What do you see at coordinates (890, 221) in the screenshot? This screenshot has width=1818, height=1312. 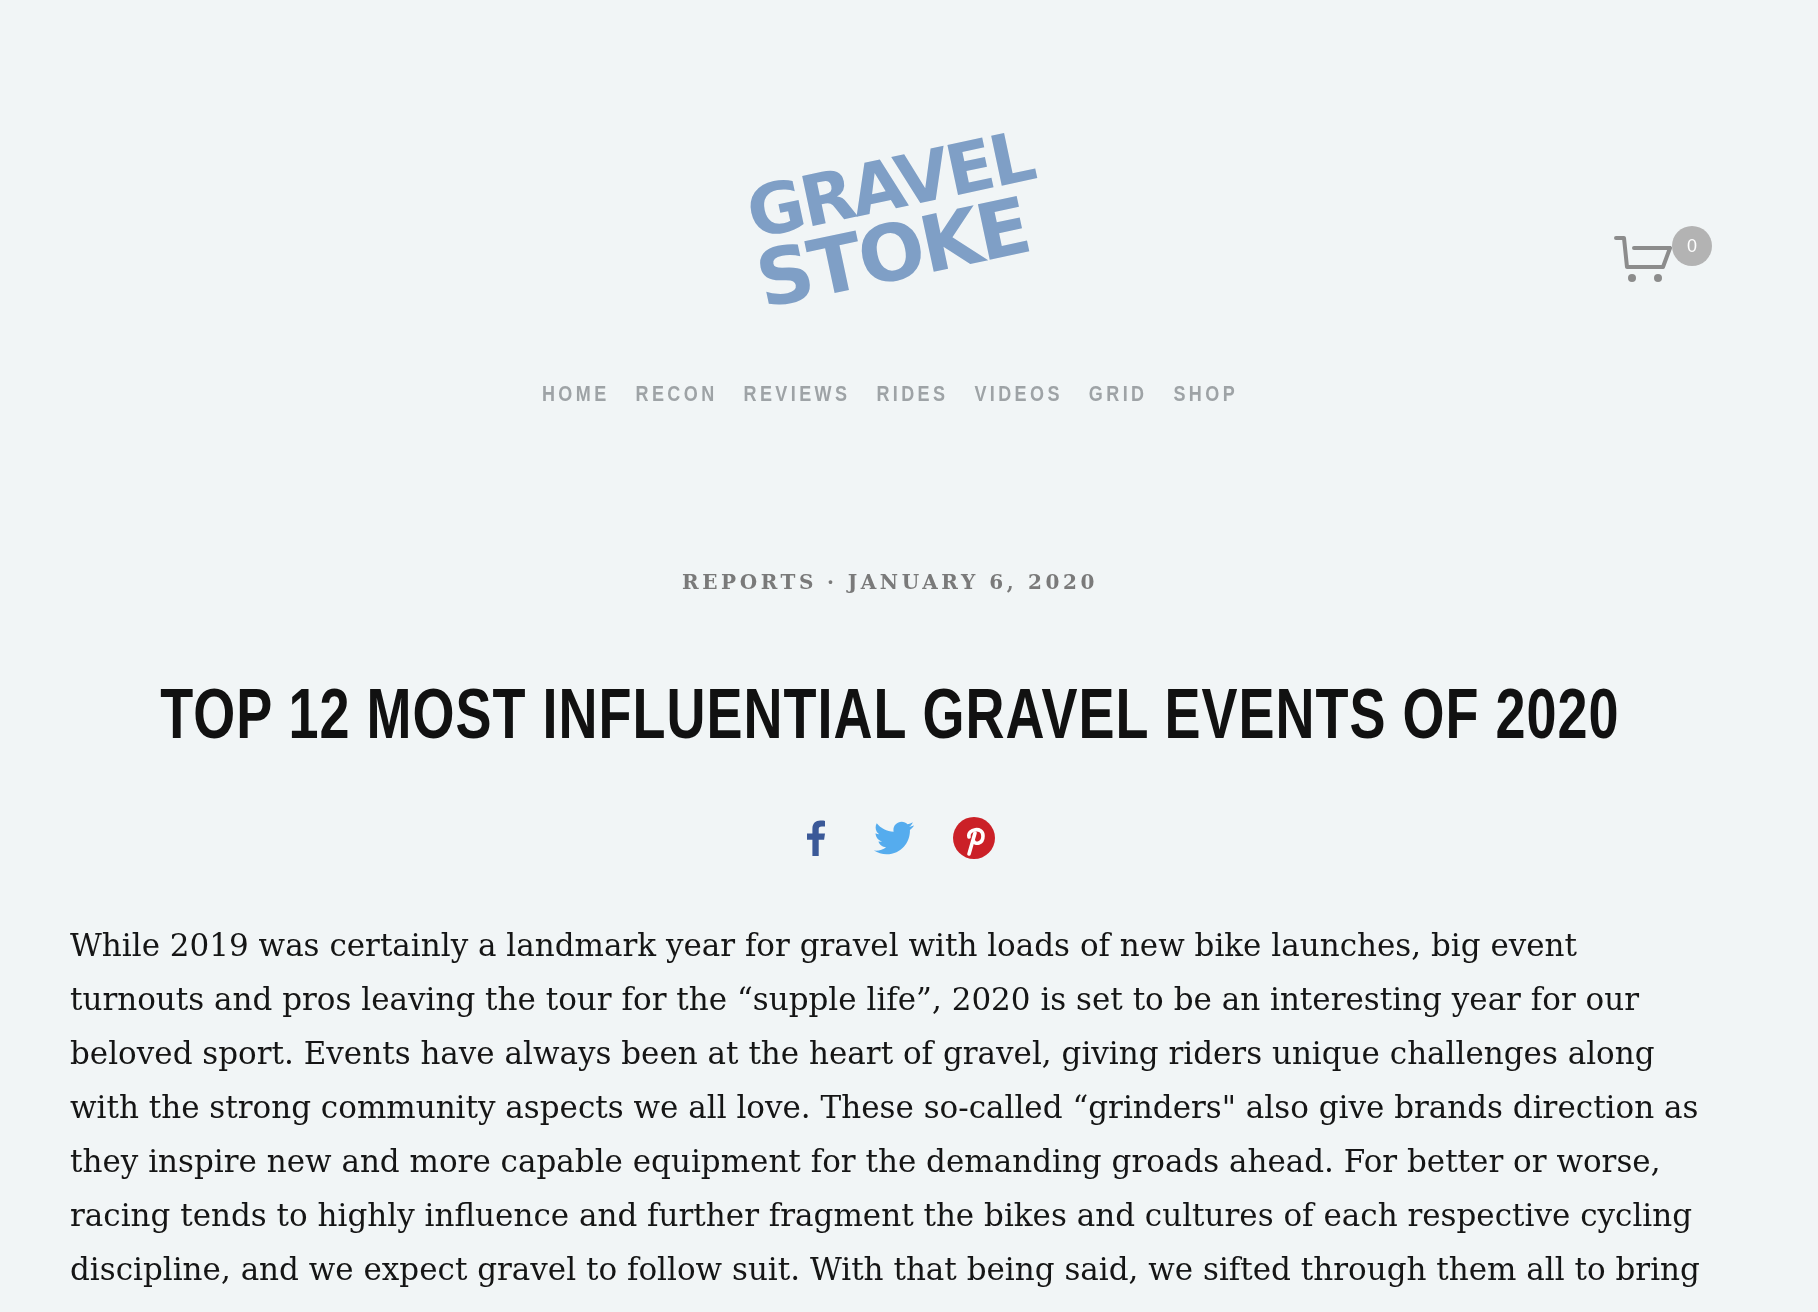 I see `logo: GRAVEL STOKE` at bounding box center [890, 221].